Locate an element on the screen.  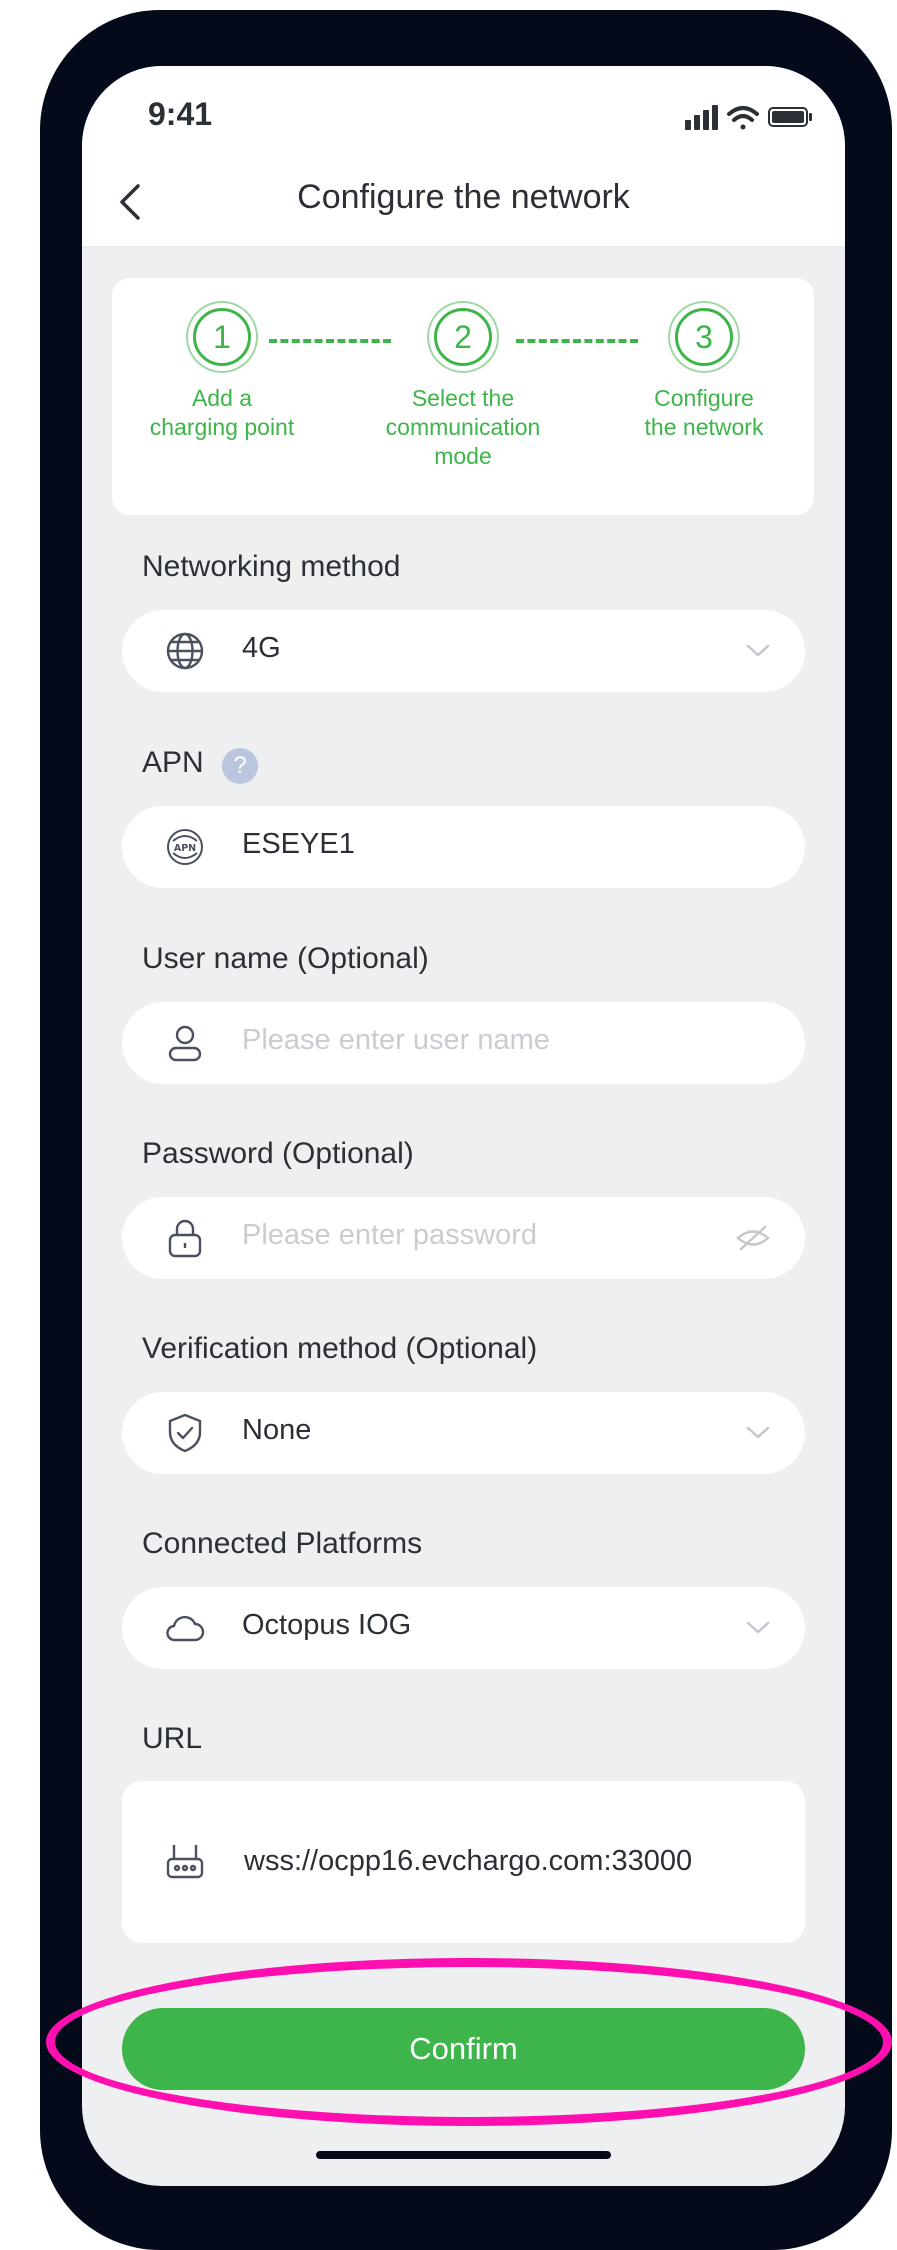
cellular-signal-icon is located at coordinates (701, 117).